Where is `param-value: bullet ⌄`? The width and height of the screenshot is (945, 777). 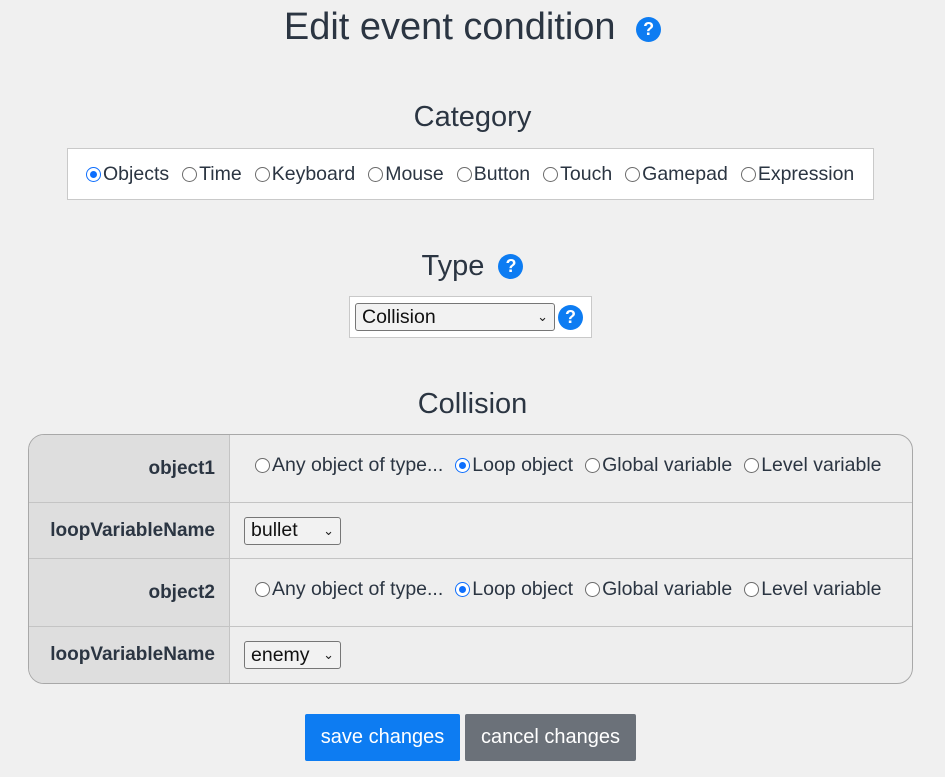
param-value: bullet ⌄ is located at coordinates (571, 530).